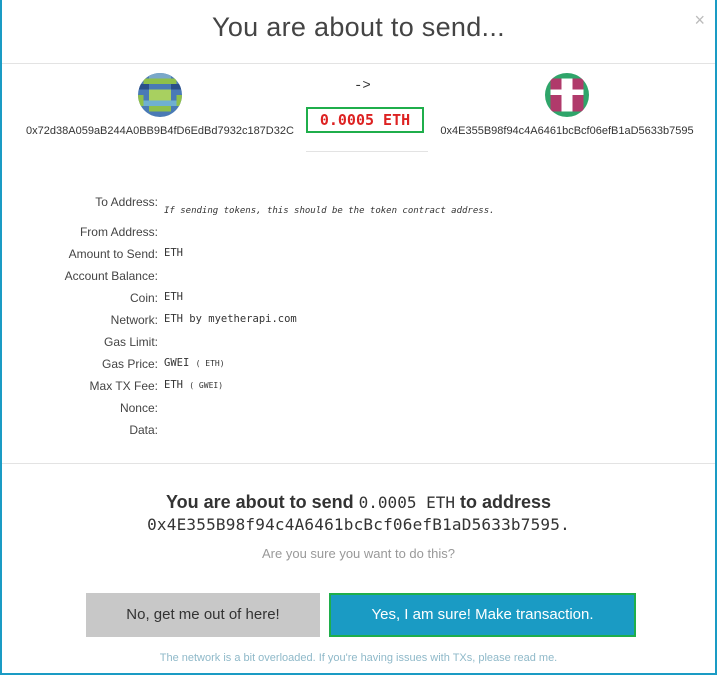 The width and height of the screenshot is (717, 677). I want to click on detail-label: Coin:, so click(143, 298).